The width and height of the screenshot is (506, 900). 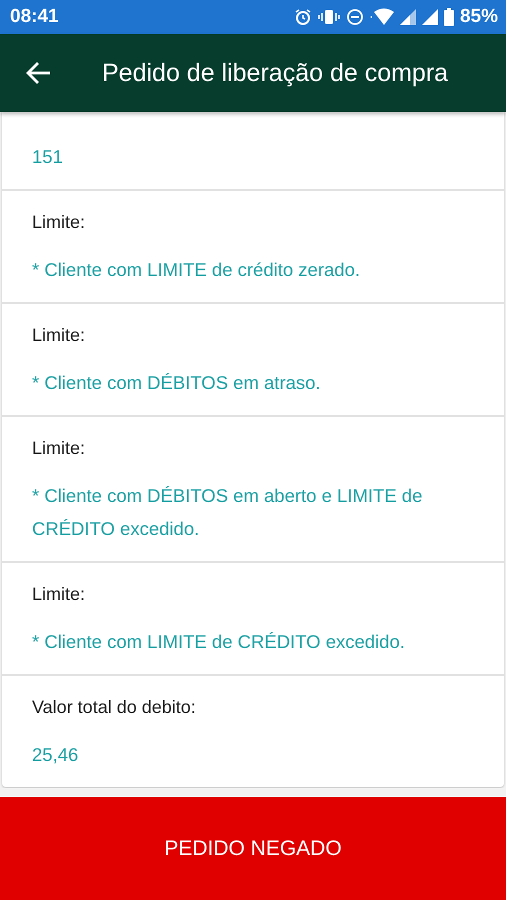 What do you see at coordinates (56, 755) in the screenshot?
I see `field-value: 25,46` at bounding box center [56, 755].